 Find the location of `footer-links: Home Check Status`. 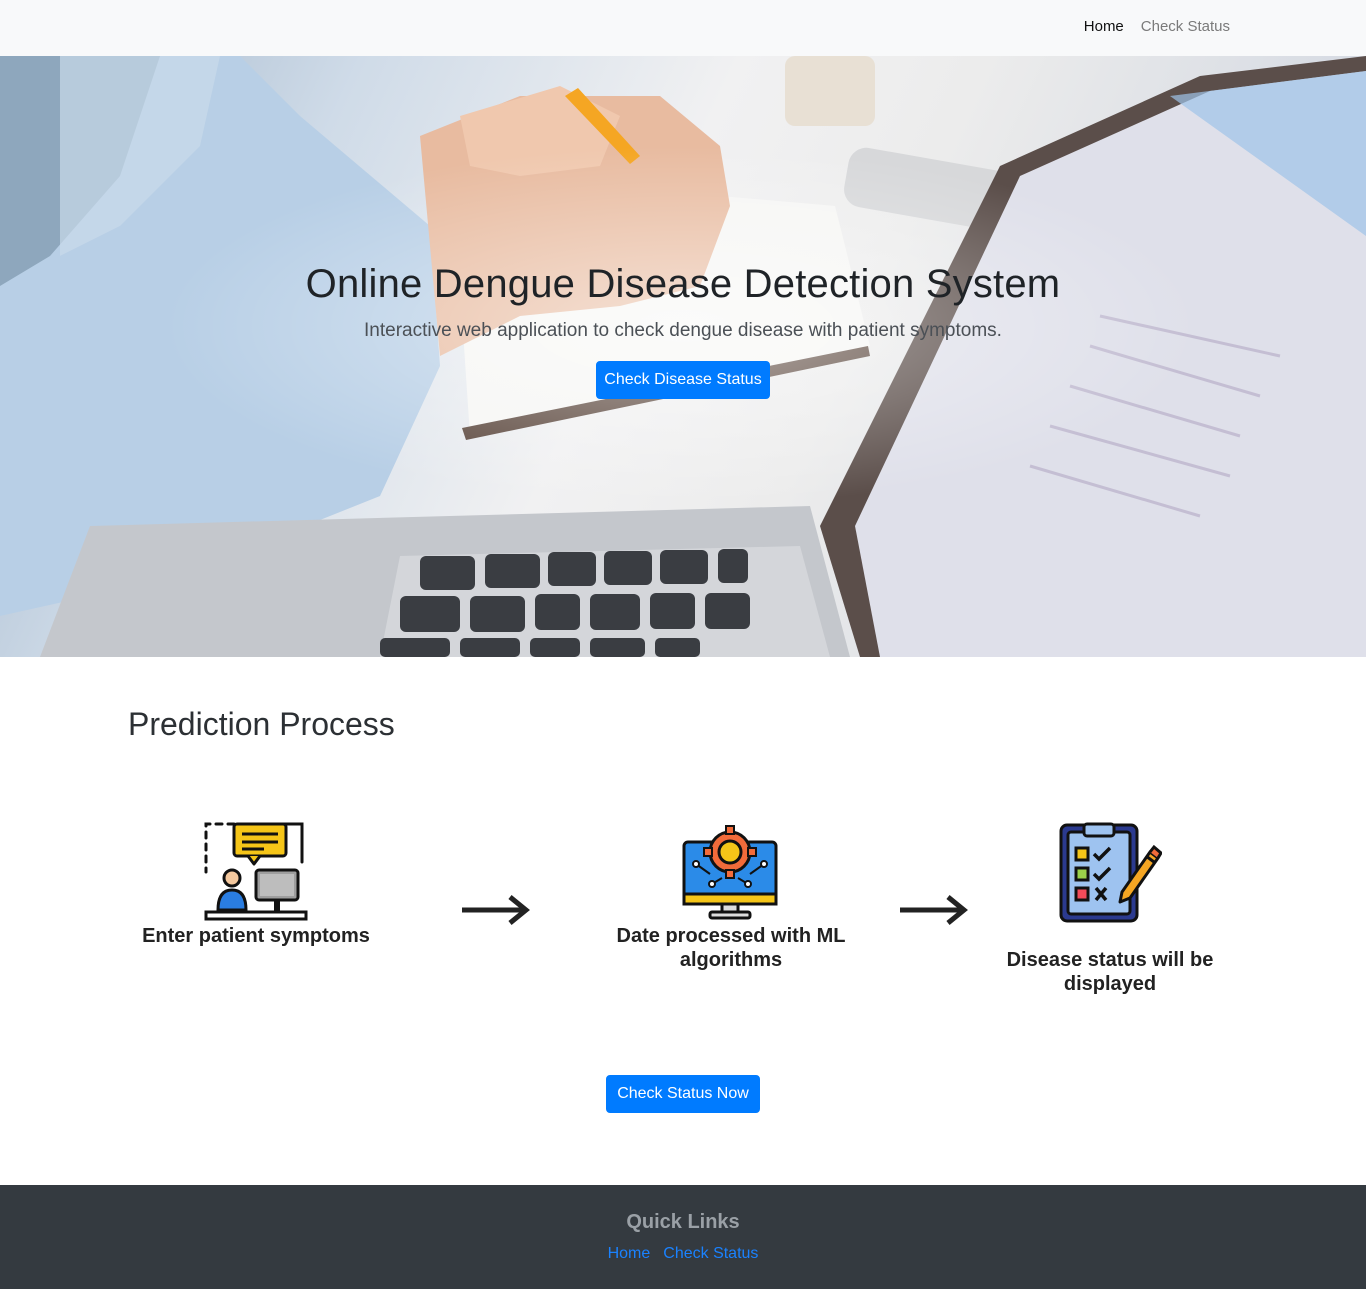

footer-links: Home Check Status is located at coordinates (683, 1254).